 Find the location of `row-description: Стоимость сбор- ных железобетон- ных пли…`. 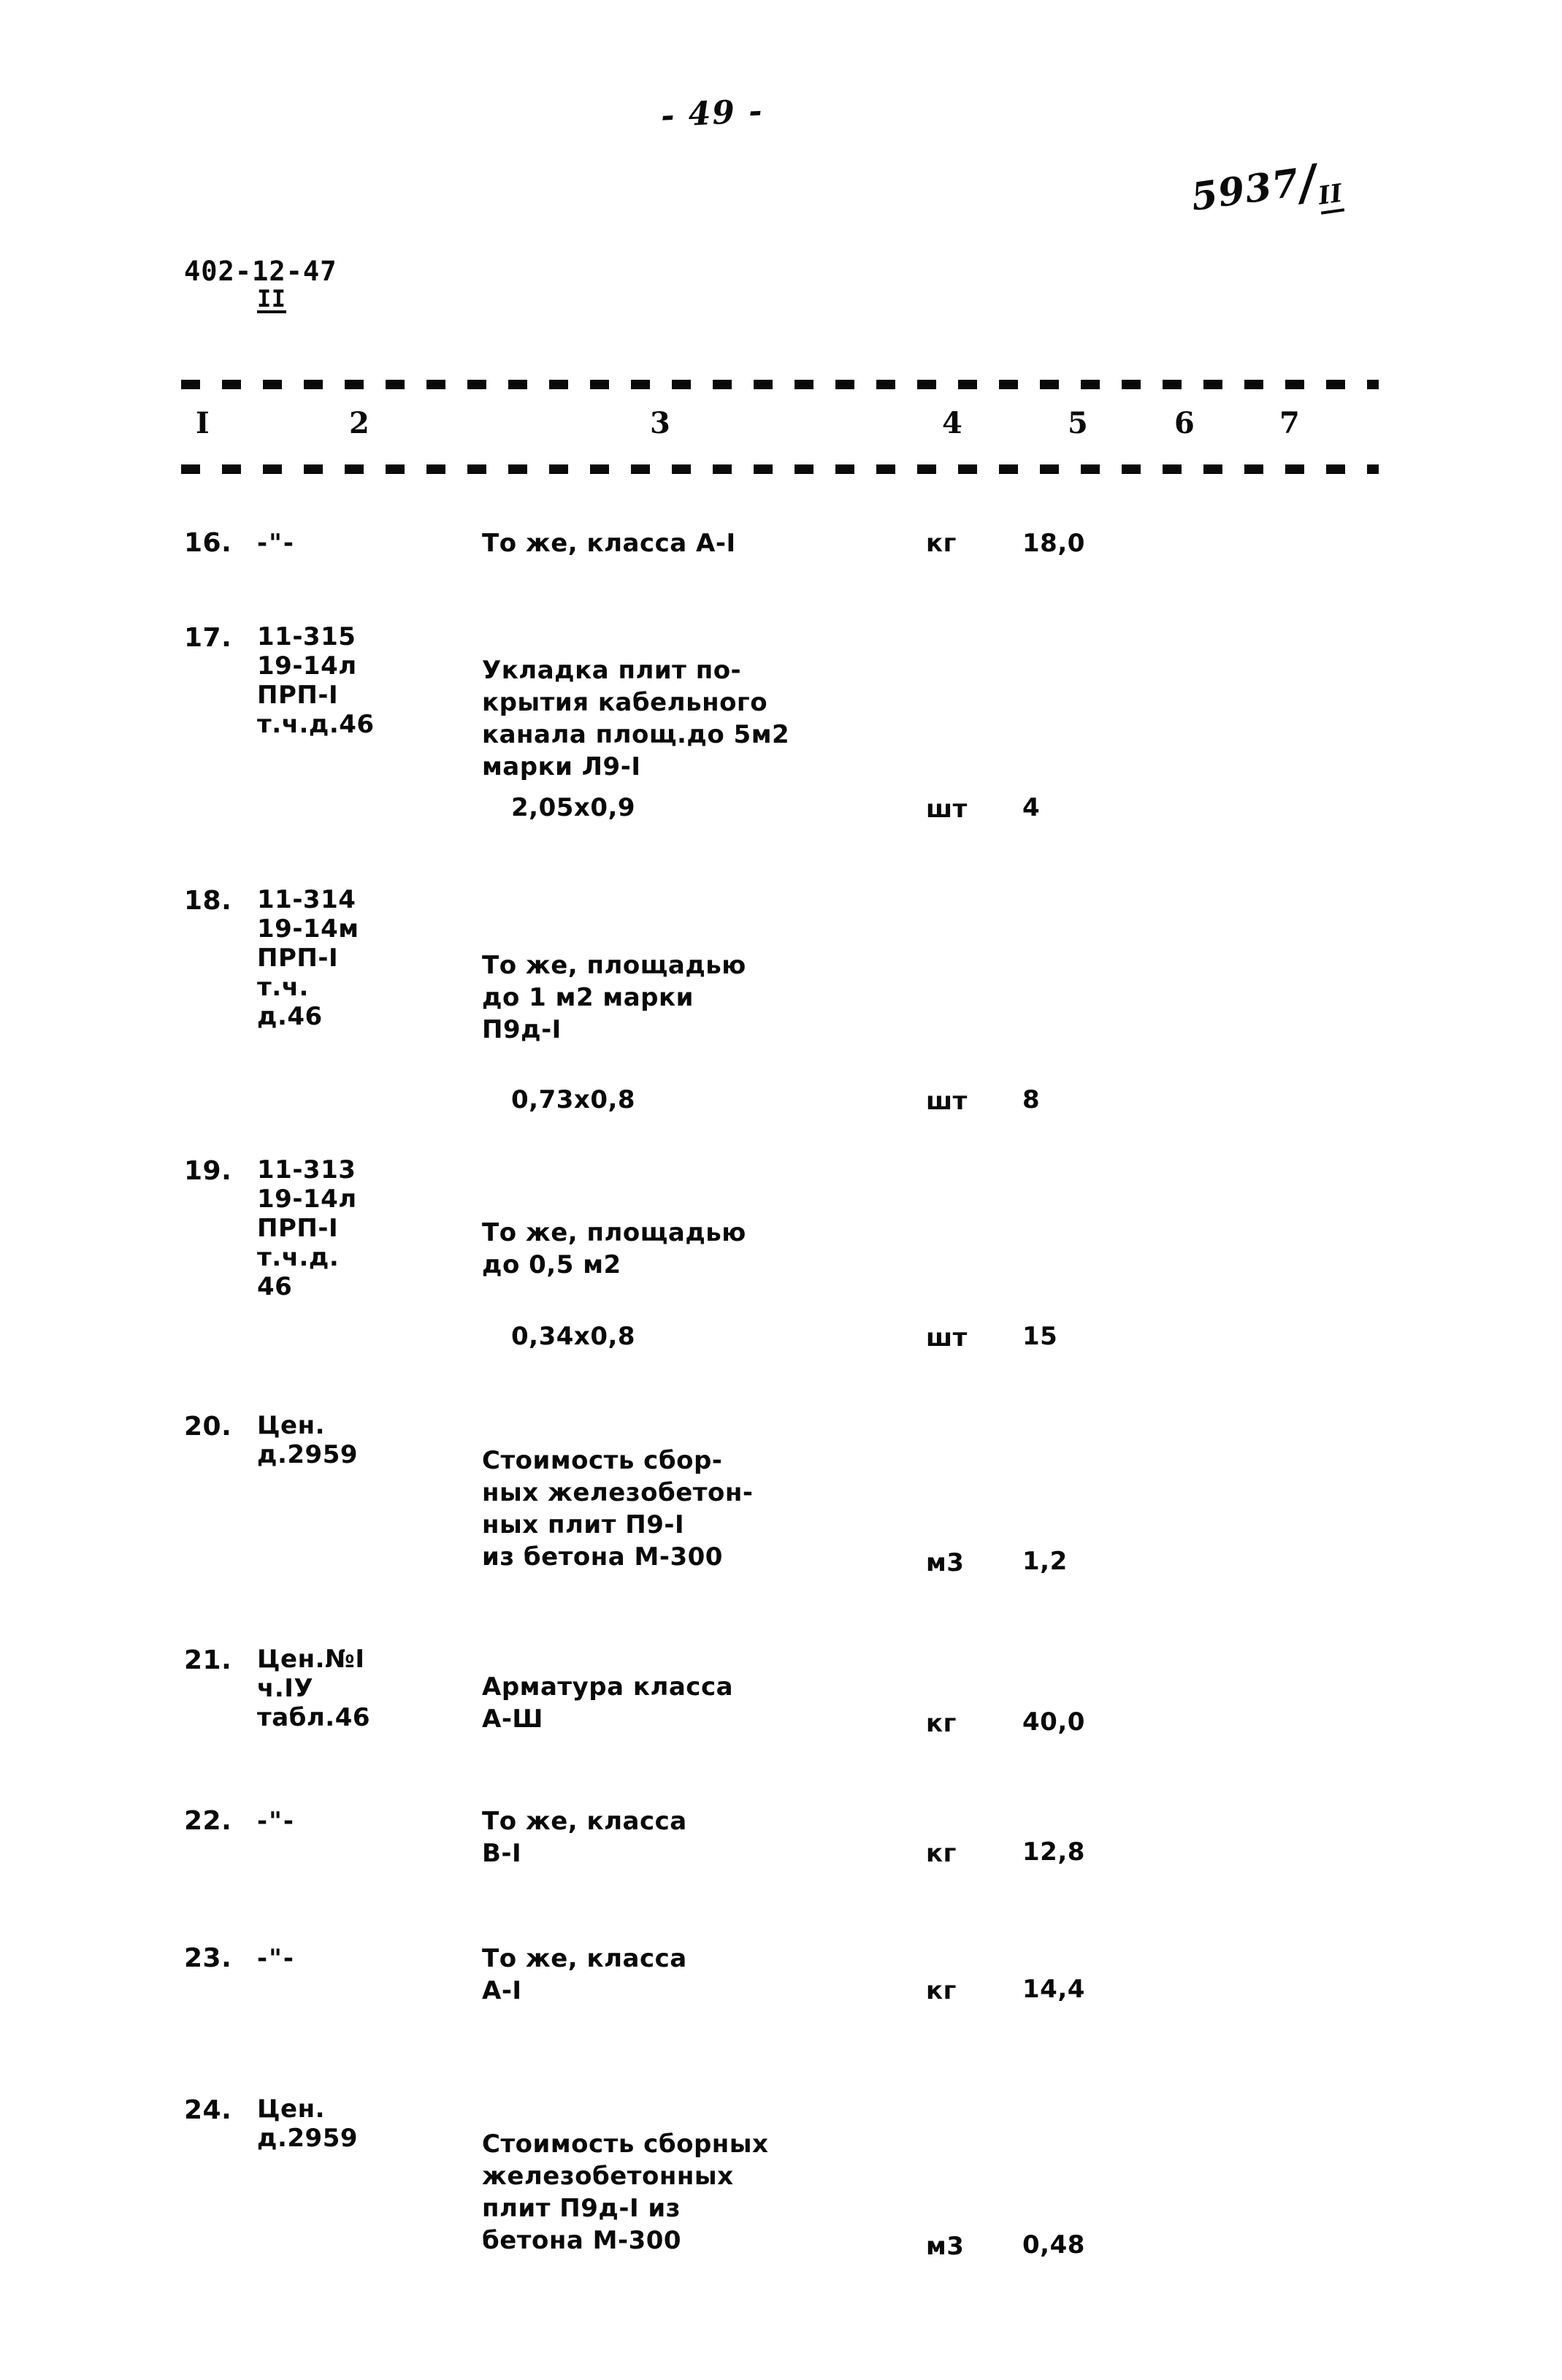

row-description: Стоимость сбор- ных железобетон- ных пли… is located at coordinates (618, 1509).